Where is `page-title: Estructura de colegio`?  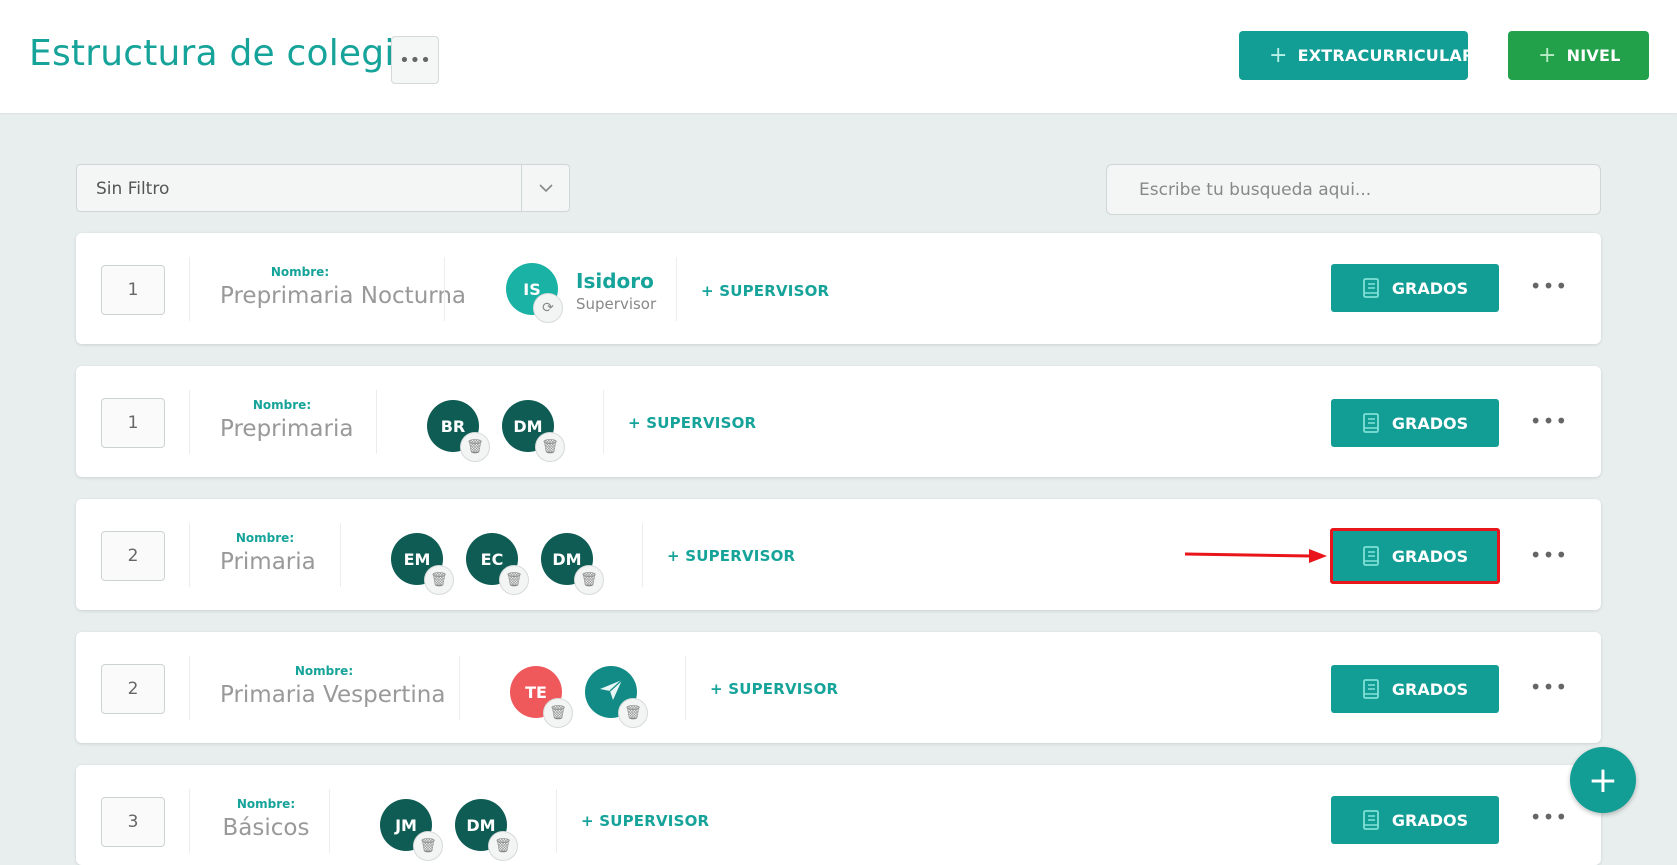
page-title: Estructura de colegio is located at coordinates (223, 53).